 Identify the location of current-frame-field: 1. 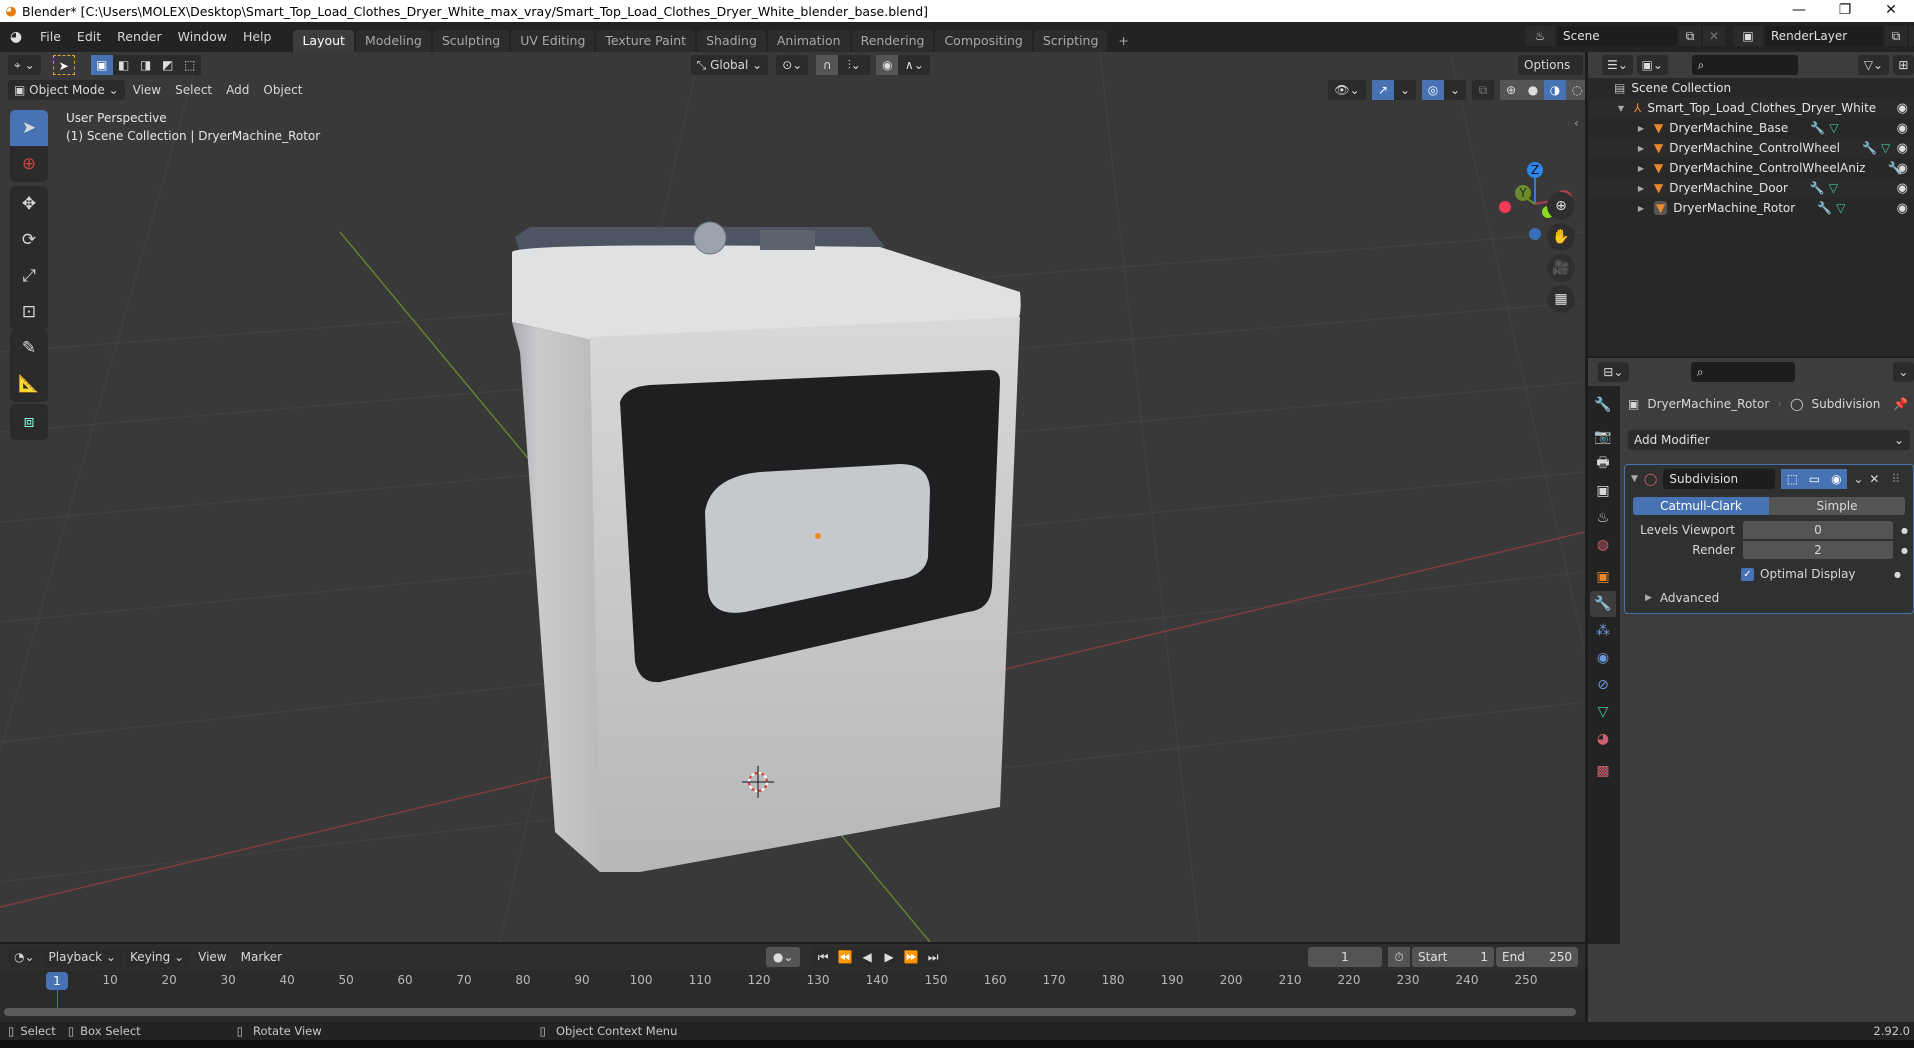
(1345, 957).